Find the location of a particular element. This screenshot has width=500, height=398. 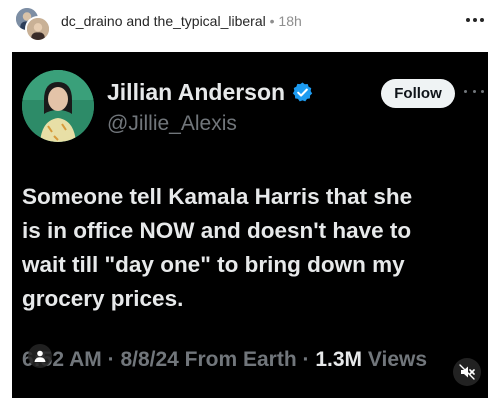

tweet-body-line: Someone tell Kamala Harris that she is located at coordinates (217, 196).